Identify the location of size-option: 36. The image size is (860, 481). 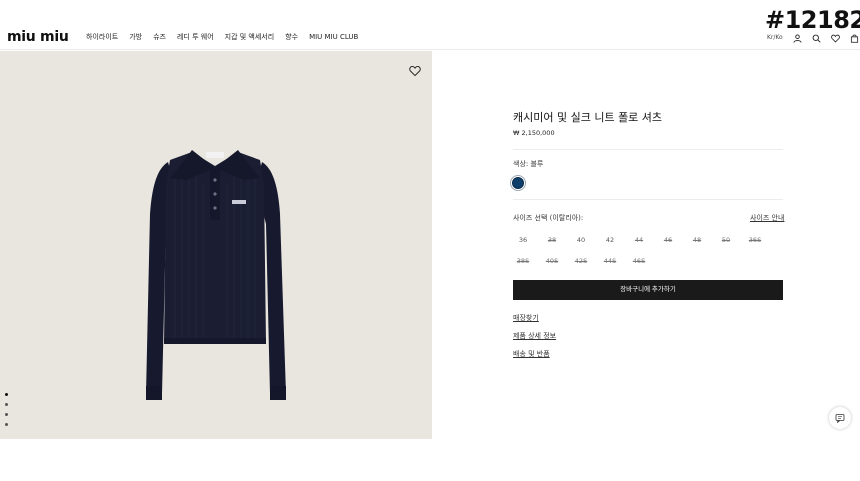
(523, 240).